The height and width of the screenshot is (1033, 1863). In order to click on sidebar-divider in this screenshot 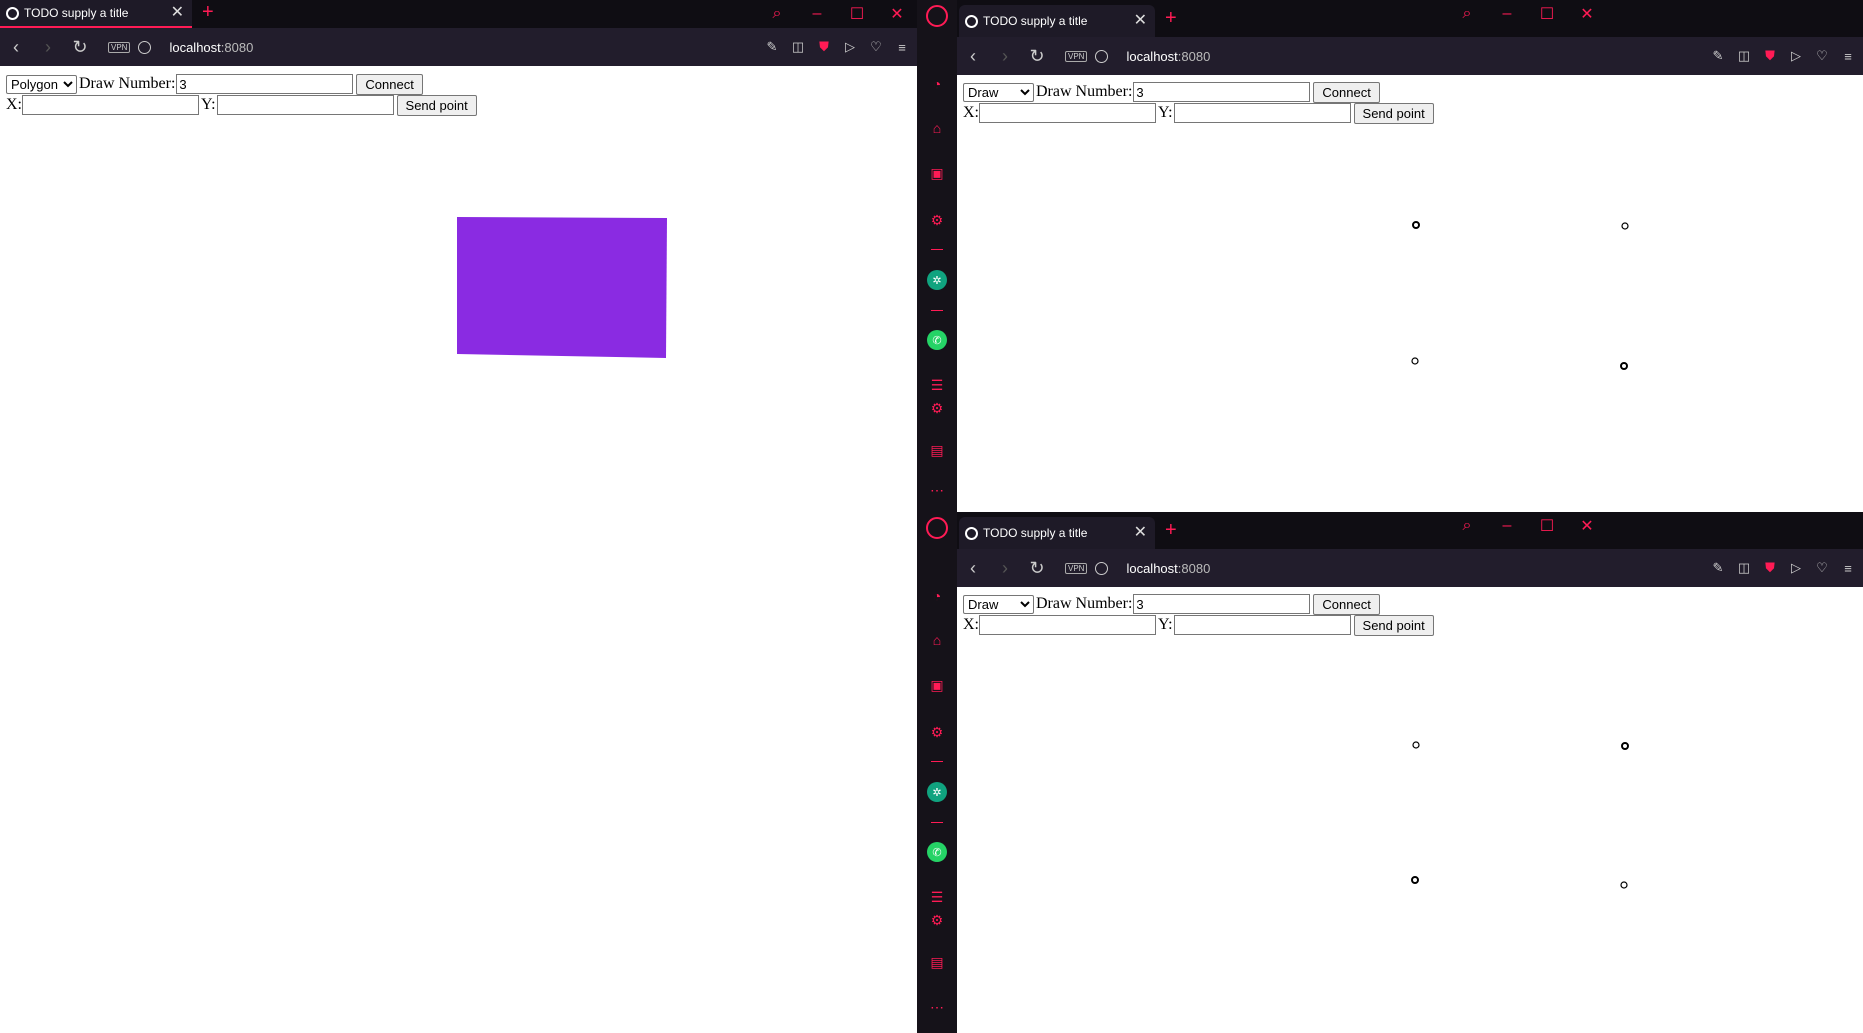, I will do `click(937, 761)`.